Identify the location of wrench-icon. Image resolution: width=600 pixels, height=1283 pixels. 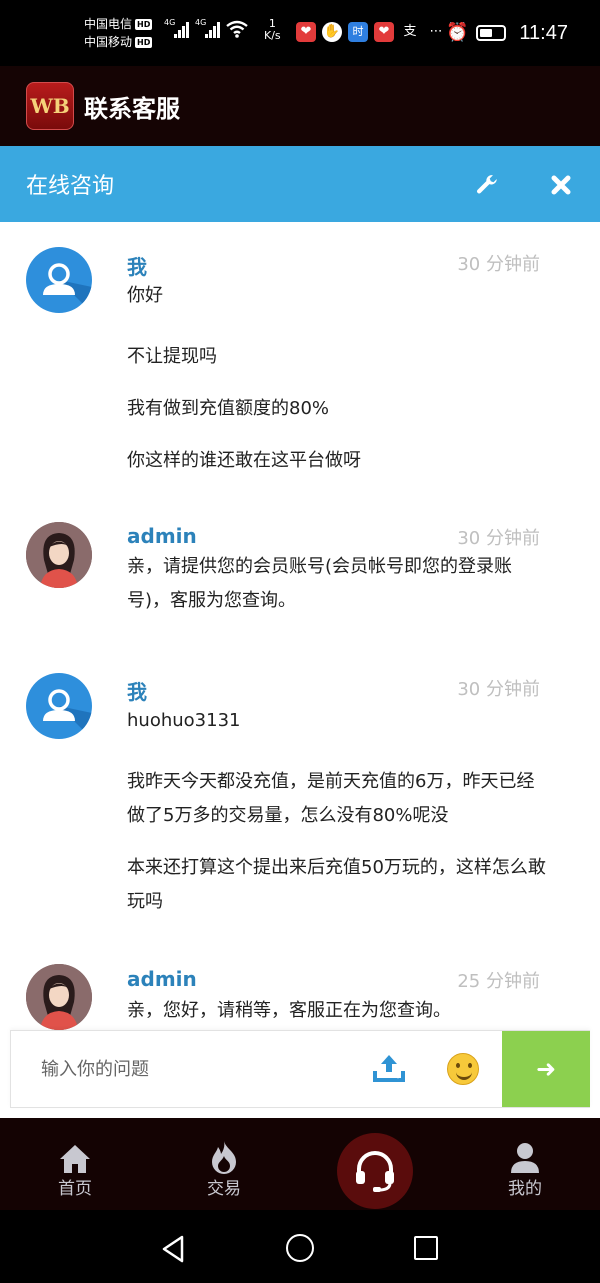
(487, 185).